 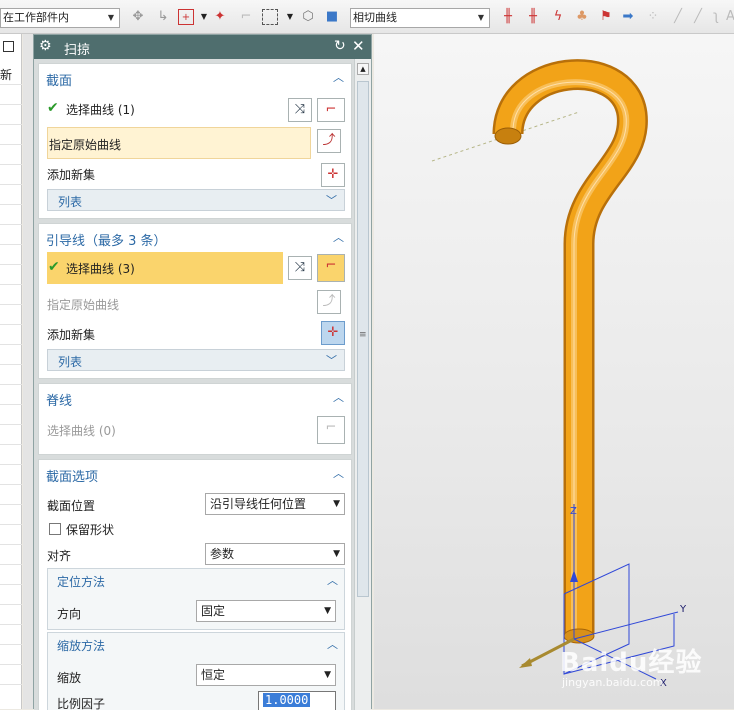 I want to click on check-icon: ✔, so click(x=54, y=267).